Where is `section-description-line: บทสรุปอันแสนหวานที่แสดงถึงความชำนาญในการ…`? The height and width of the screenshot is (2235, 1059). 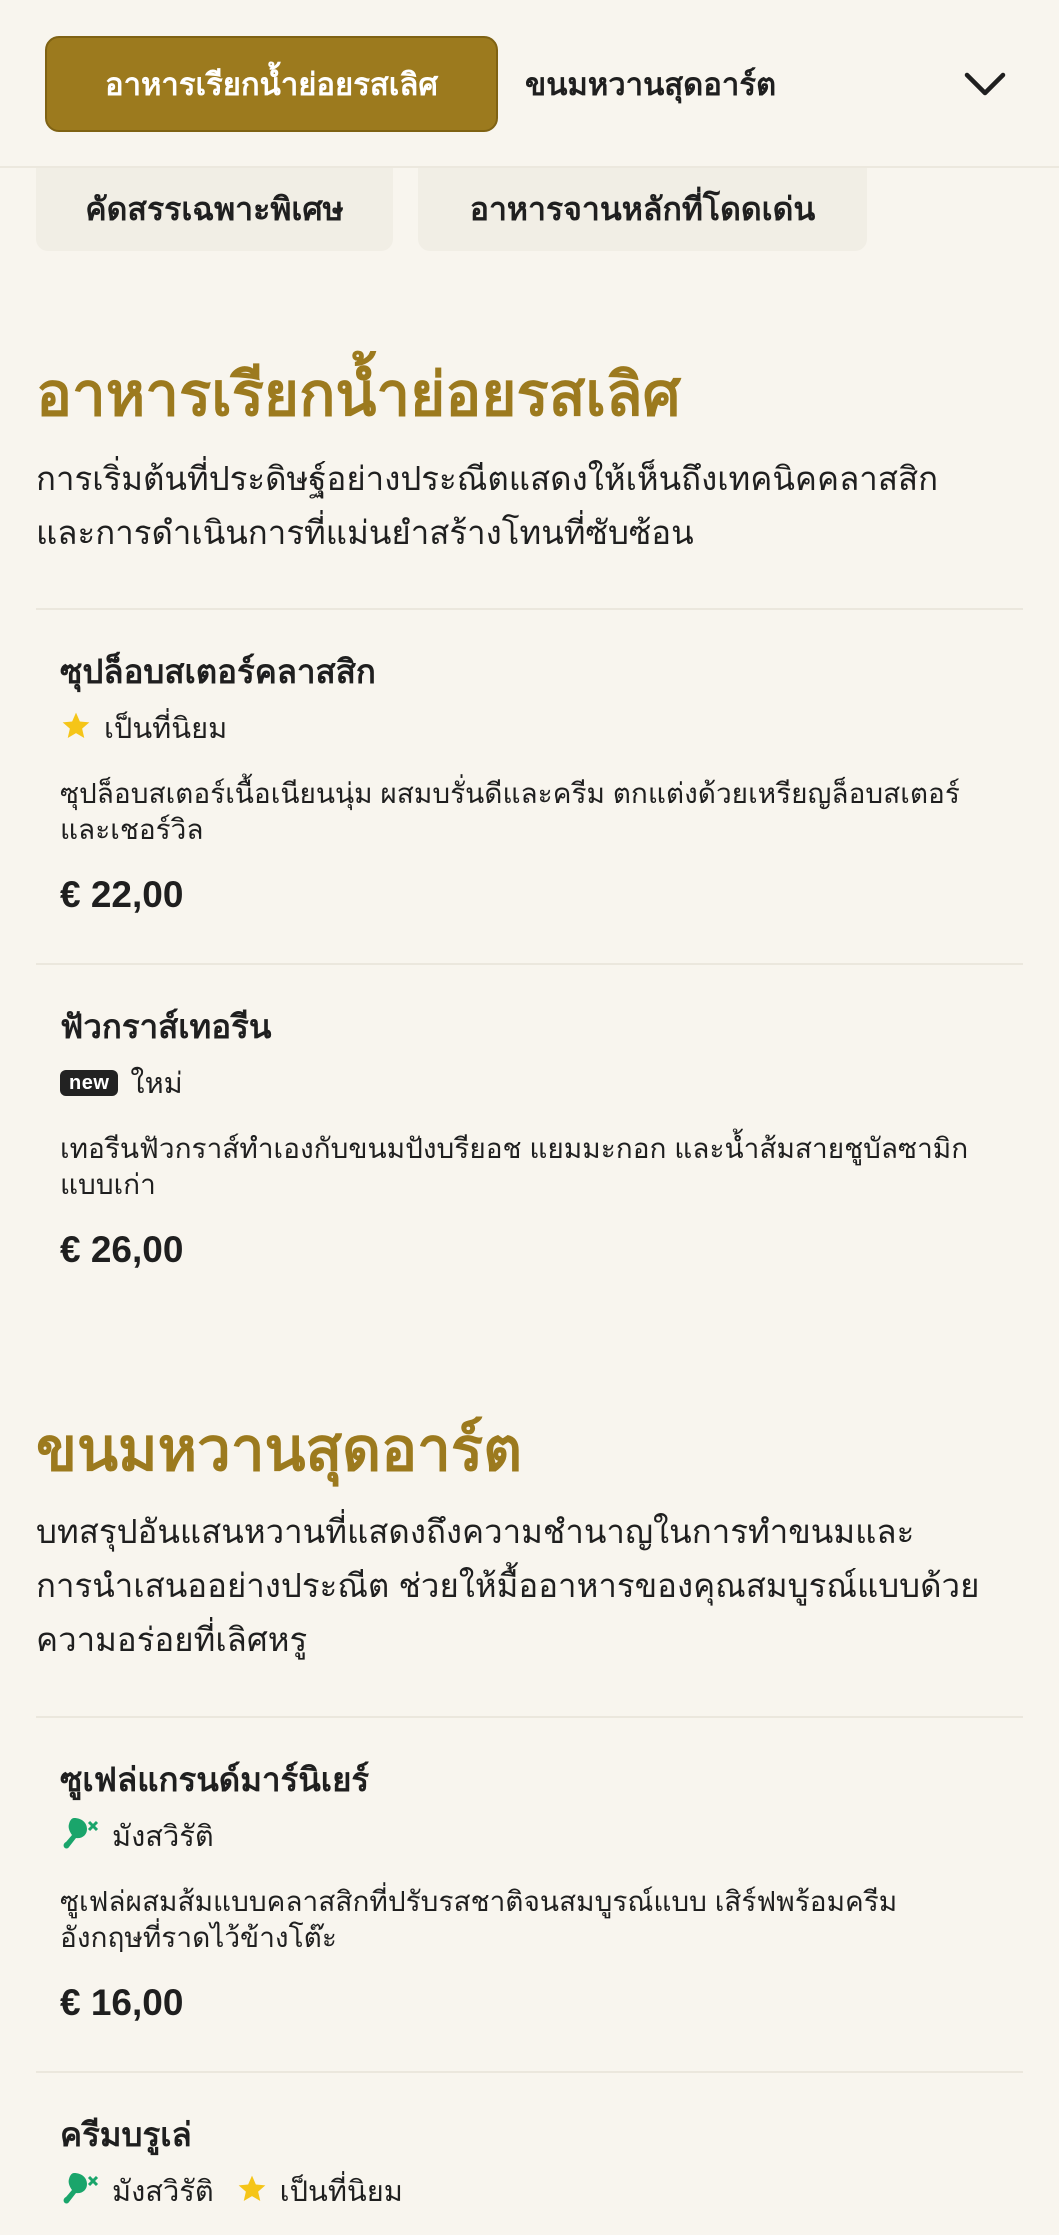 section-description-line: บทสรุปอันแสนหวานที่แสดงถึงความชำนาญในการ… is located at coordinates (475, 1531).